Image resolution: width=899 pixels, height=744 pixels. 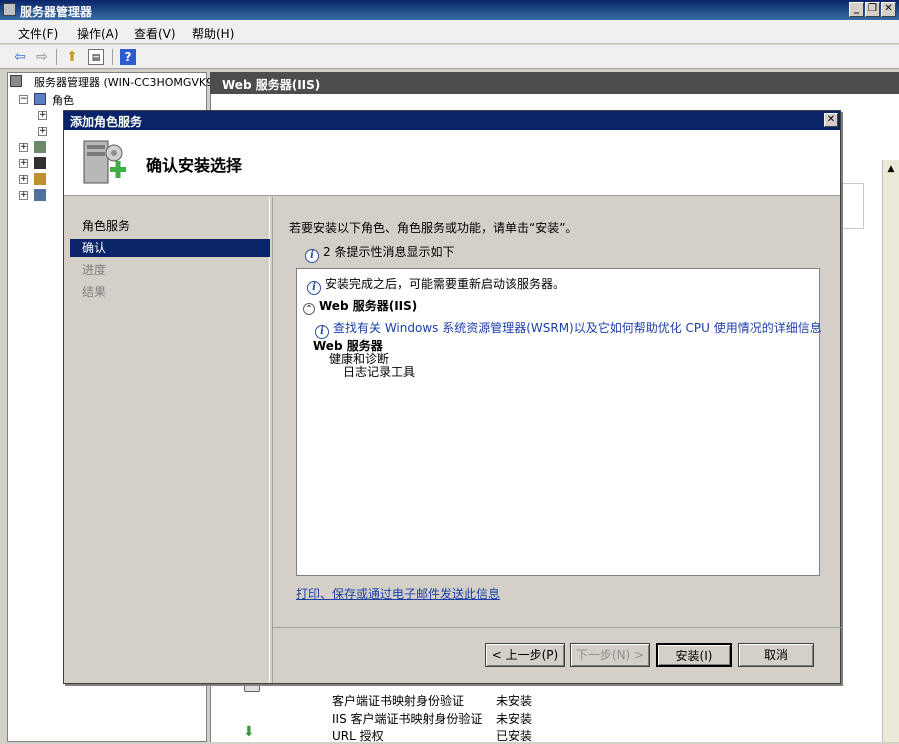 What do you see at coordinates (890, 451) in the screenshot?
I see `vertical-scrollbar: ▲` at bounding box center [890, 451].